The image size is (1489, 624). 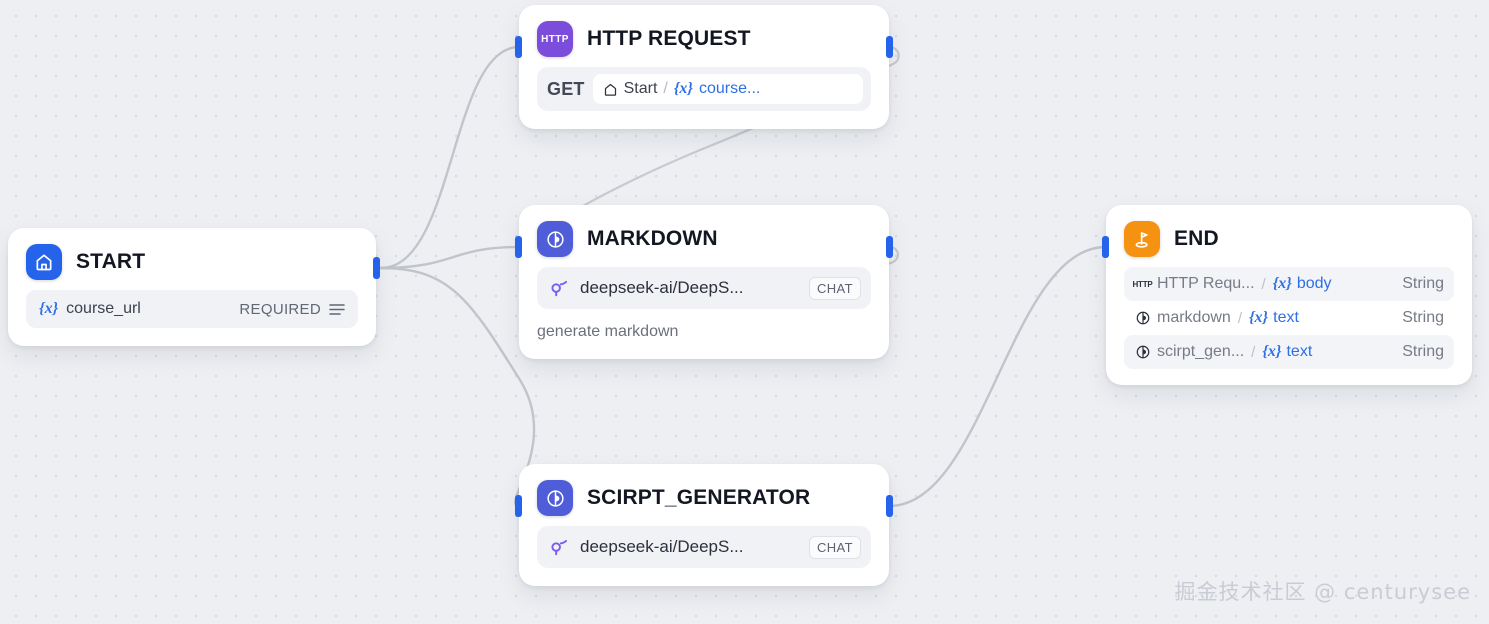 I want to click on node-end: END HTTP HTTP Requ... / {x} body String, so click(x=1287, y=295).